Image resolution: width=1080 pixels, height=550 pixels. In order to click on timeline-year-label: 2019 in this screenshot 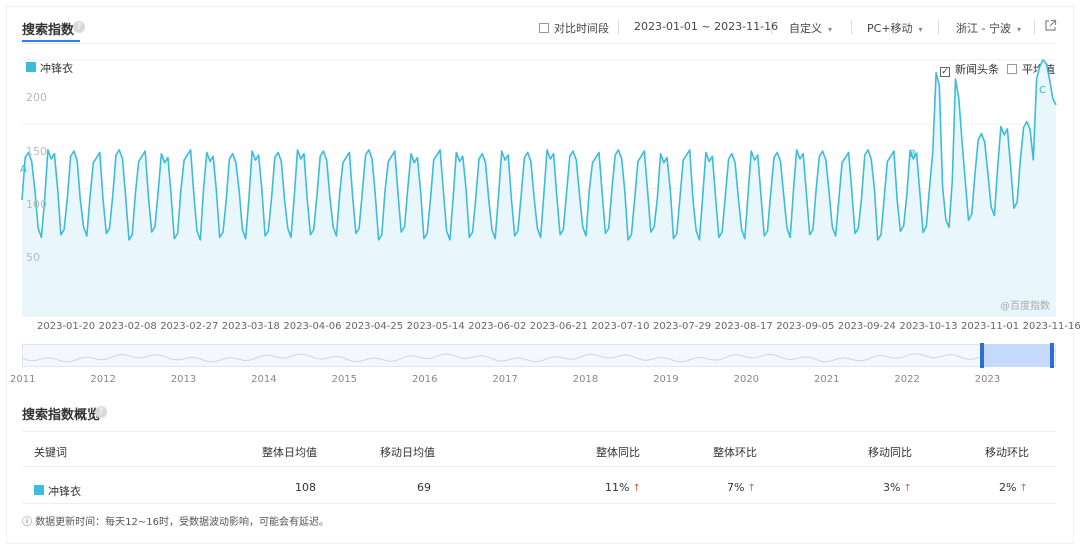, I will do `click(666, 379)`.